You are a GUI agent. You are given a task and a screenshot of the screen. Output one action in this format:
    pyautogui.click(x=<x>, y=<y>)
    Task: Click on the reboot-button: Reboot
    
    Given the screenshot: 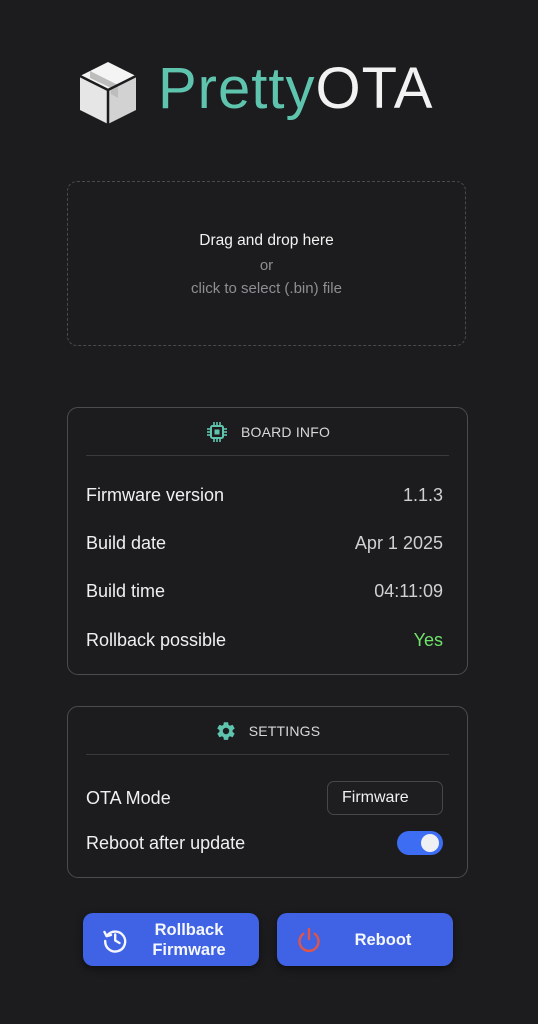 What is the action you would take?
    pyautogui.click(x=365, y=939)
    